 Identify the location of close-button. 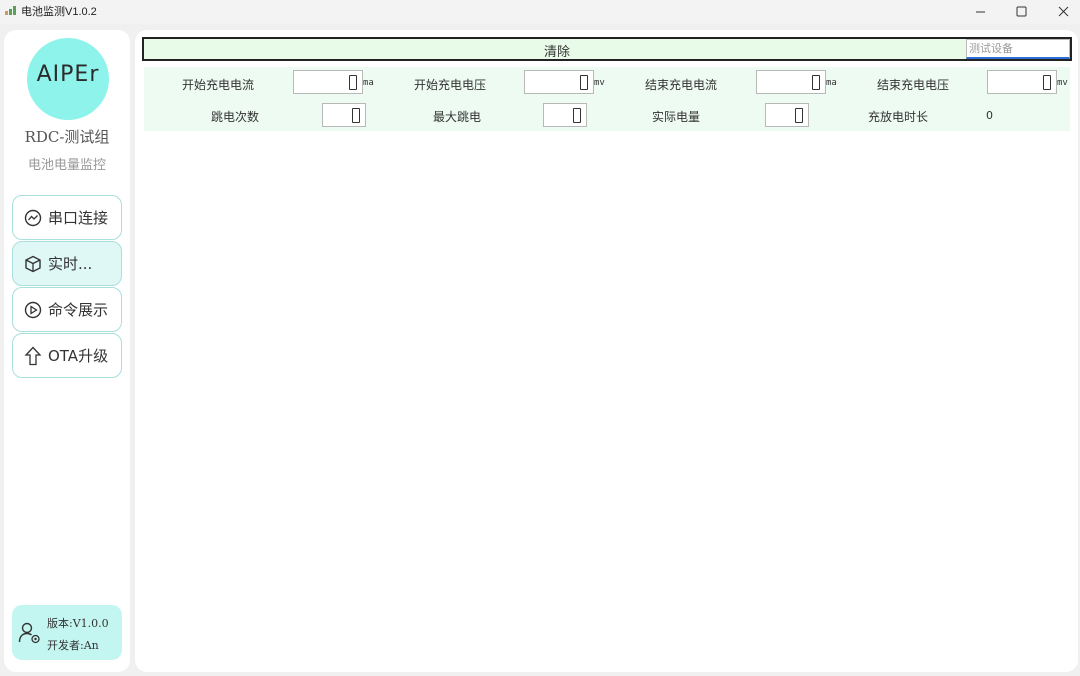
(1060, 11).